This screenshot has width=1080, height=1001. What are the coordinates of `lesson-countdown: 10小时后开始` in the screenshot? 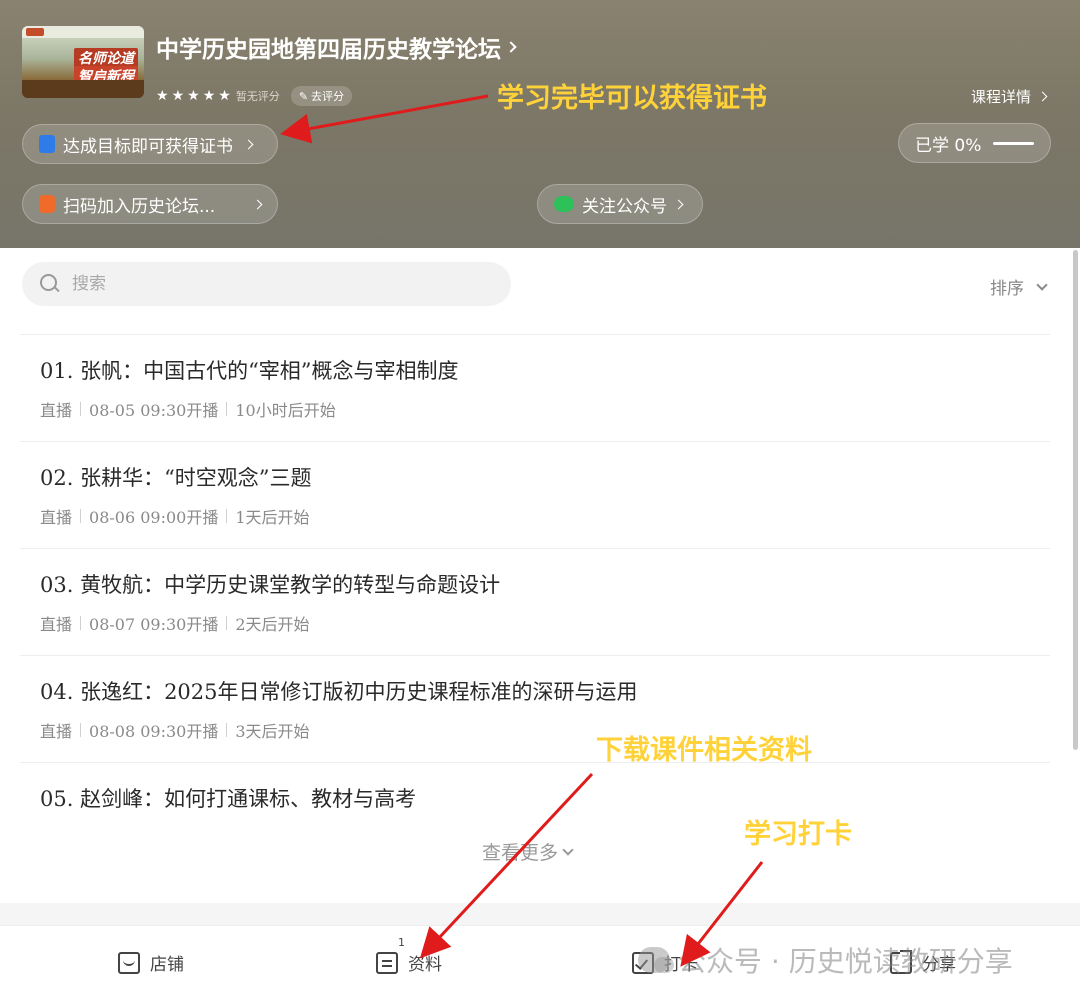 It's located at (285, 410).